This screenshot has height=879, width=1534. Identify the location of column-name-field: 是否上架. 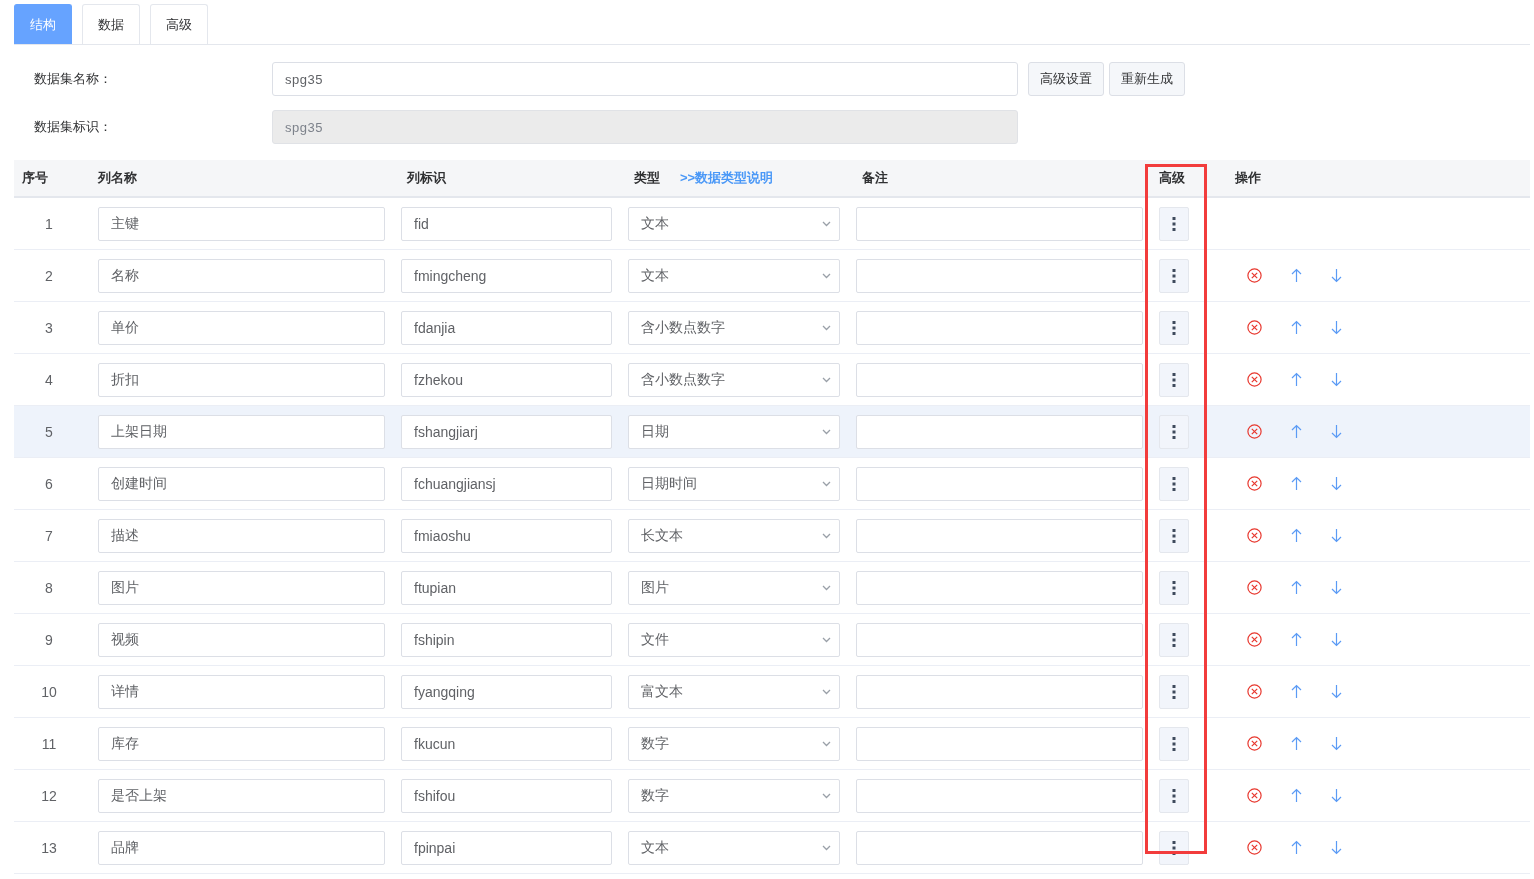
(241, 795).